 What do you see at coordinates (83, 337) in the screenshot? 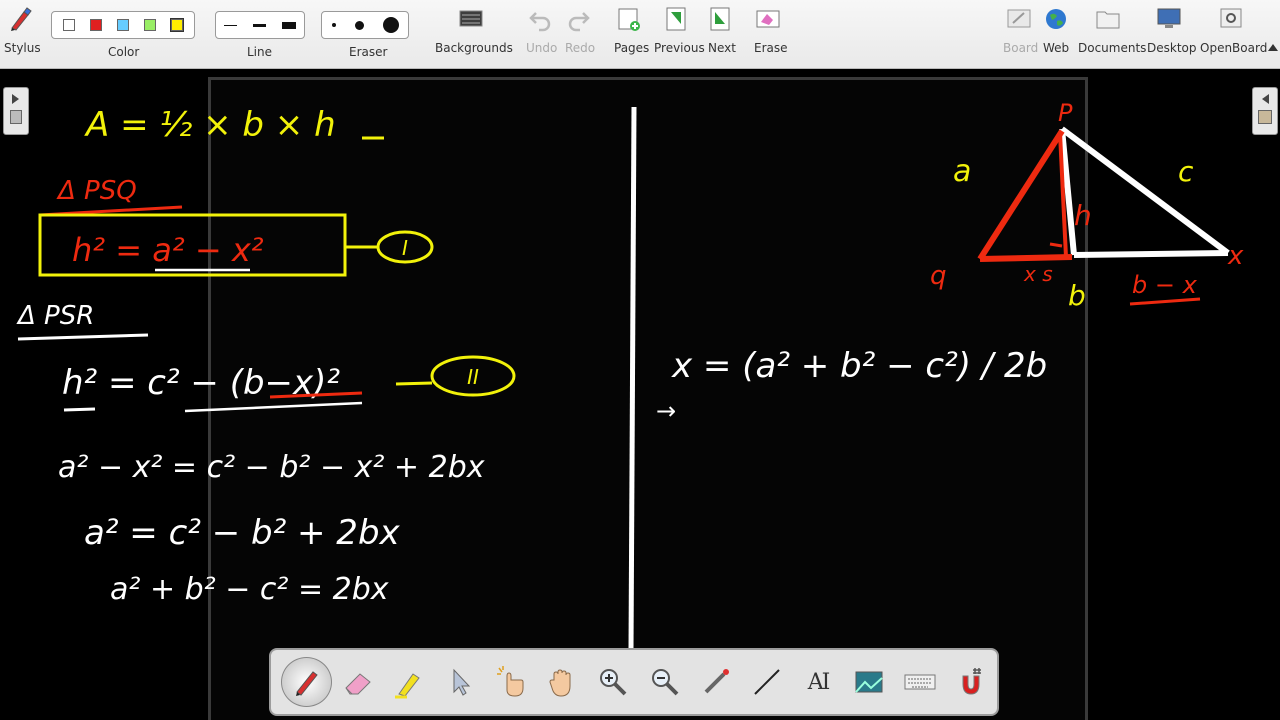
I see `psr-underline` at bounding box center [83, 337].